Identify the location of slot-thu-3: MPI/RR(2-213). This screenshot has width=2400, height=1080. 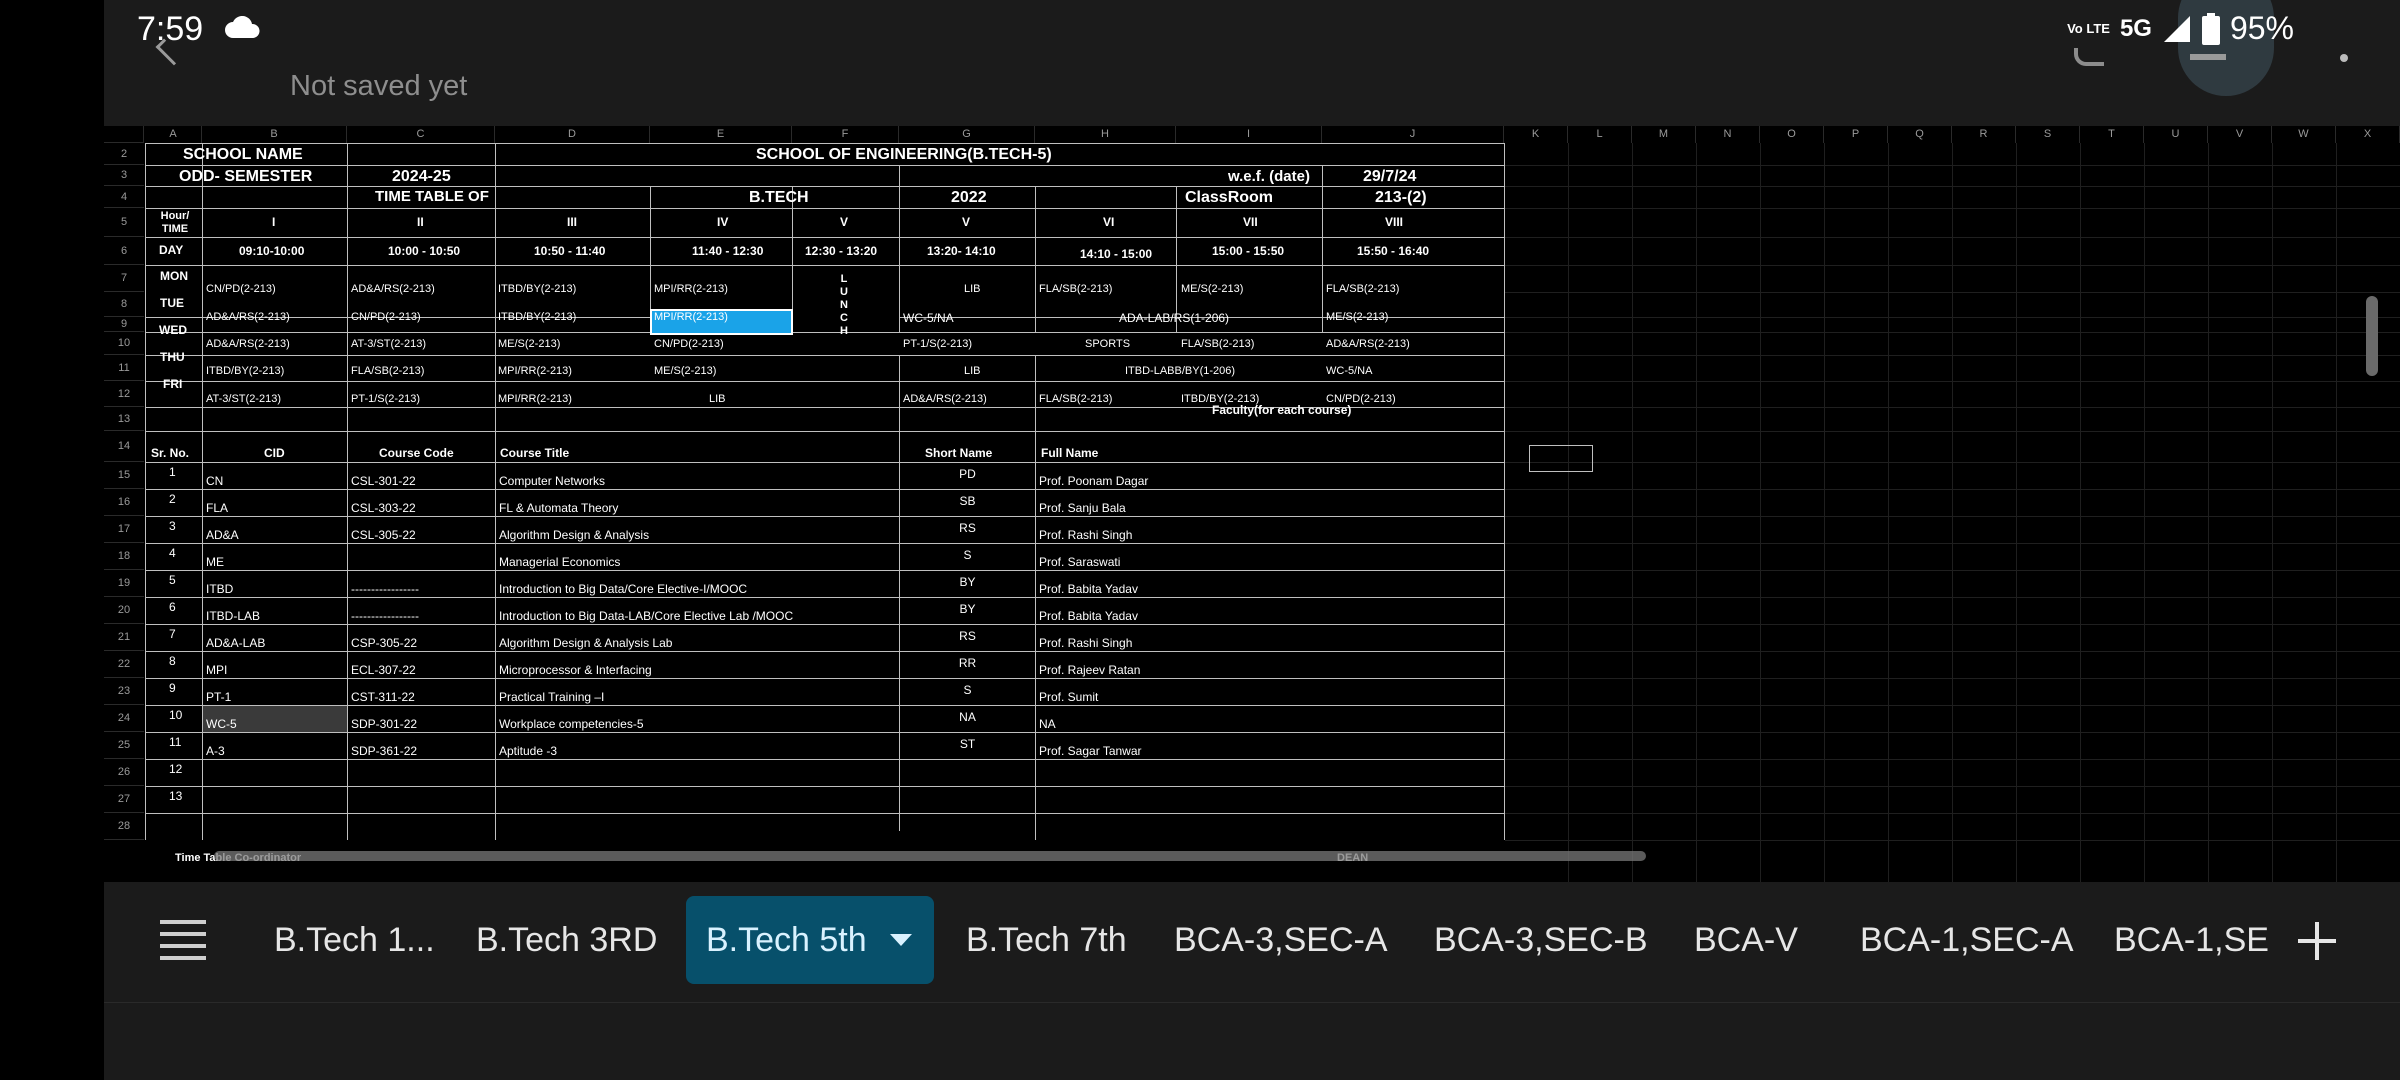
(535, 371).